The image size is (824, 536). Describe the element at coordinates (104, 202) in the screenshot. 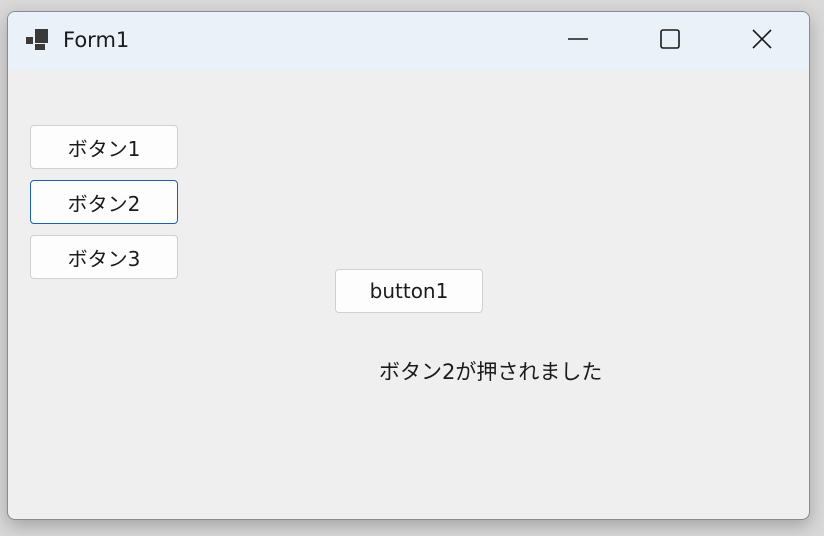

I see `button-2: ボタン2` at that location.